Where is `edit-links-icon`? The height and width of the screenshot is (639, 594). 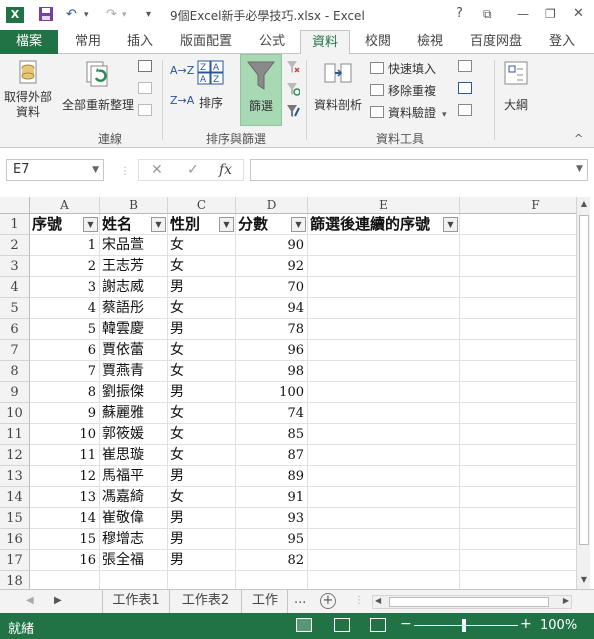
edit-links-icon is located at coordinates (147, 111).